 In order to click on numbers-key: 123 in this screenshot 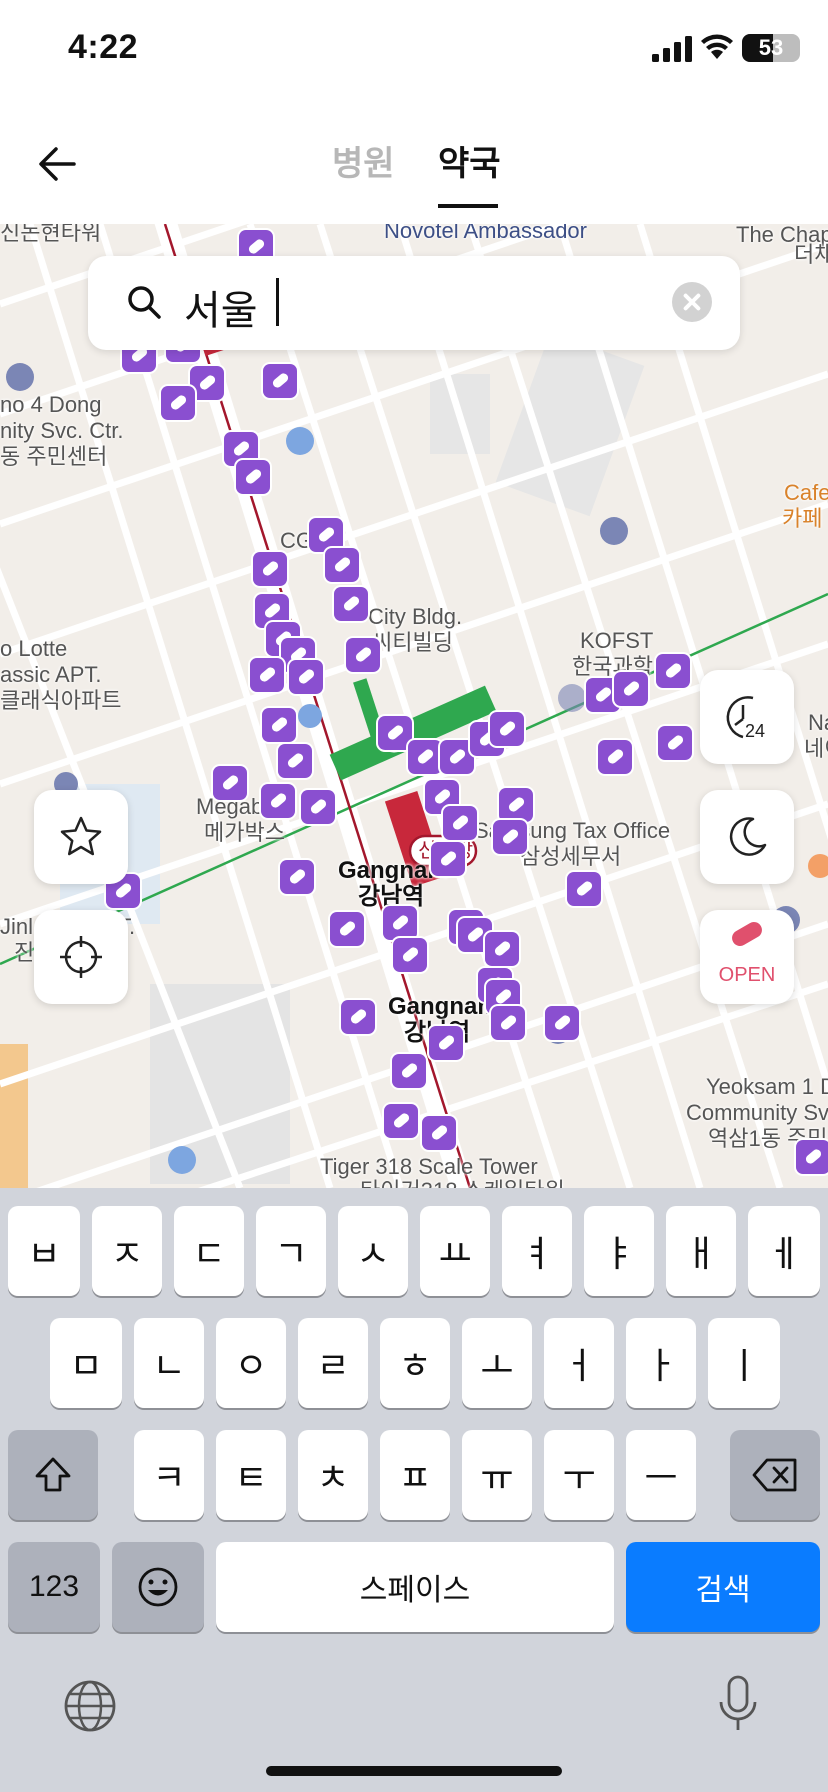, I will do `click(54, 1587)`.